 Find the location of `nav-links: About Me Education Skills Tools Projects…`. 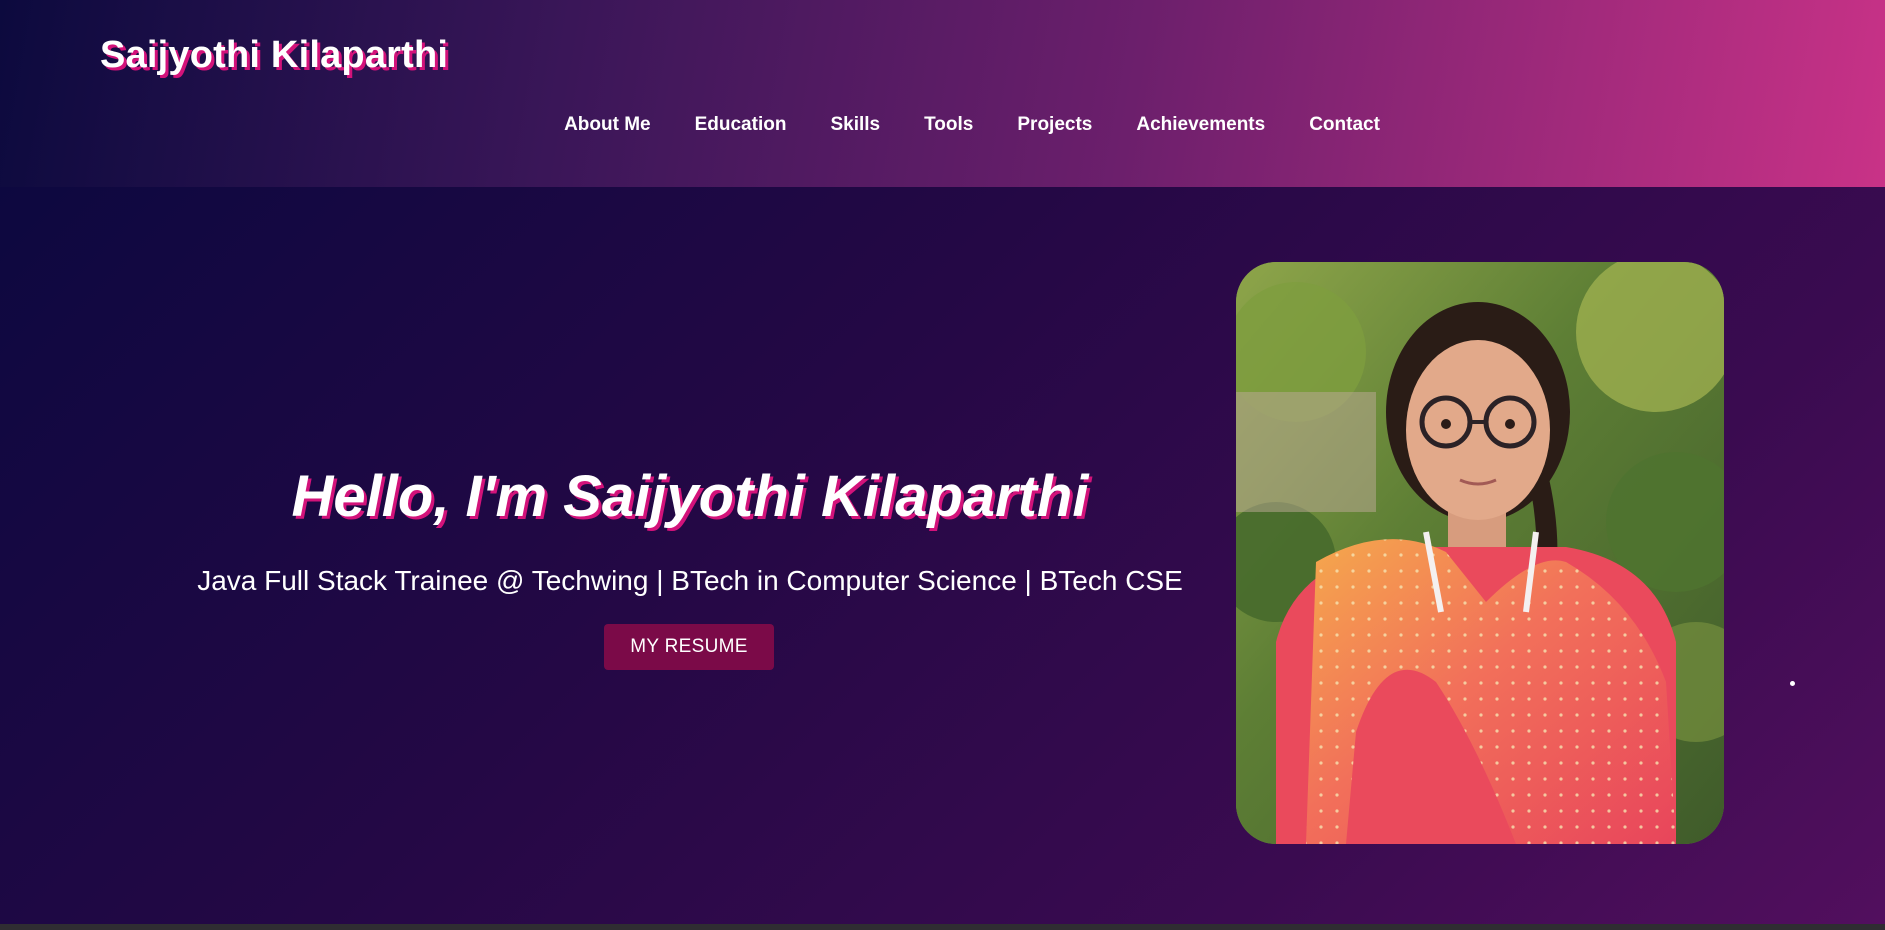

nav-links: About Me Education Skills Tools Projects… is located at coordinates (972, 125).